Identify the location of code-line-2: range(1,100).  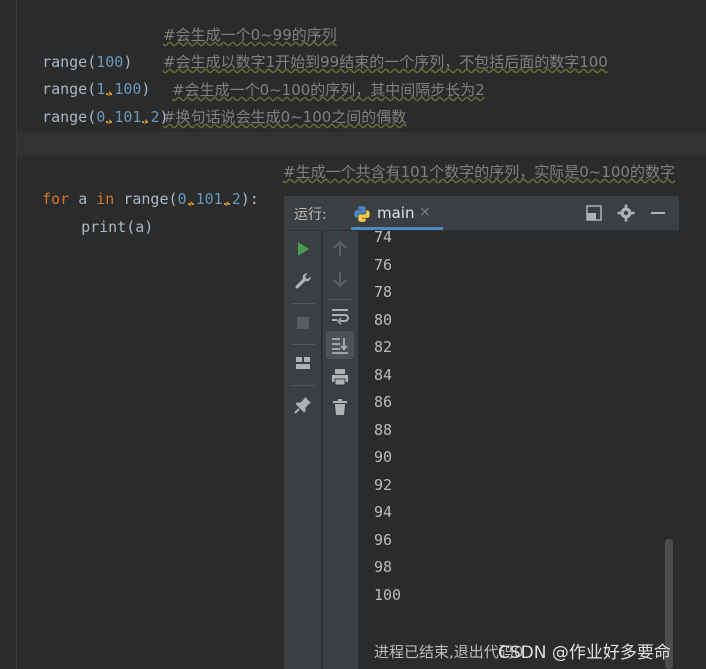
(87, 73).